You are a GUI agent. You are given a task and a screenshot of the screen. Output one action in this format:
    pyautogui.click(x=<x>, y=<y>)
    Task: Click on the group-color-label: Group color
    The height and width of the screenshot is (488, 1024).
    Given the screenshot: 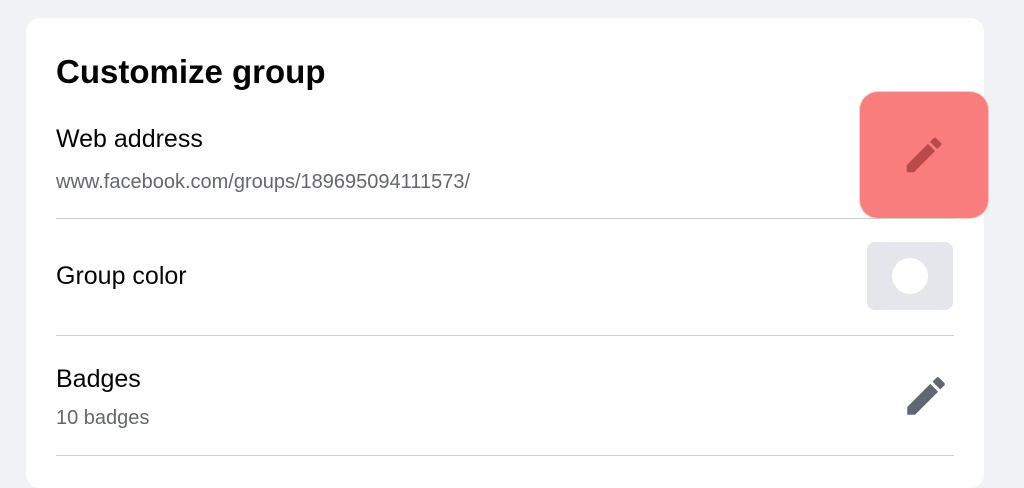 What is the action you would take?
    pyautogui.click(x=121, y=276)
    